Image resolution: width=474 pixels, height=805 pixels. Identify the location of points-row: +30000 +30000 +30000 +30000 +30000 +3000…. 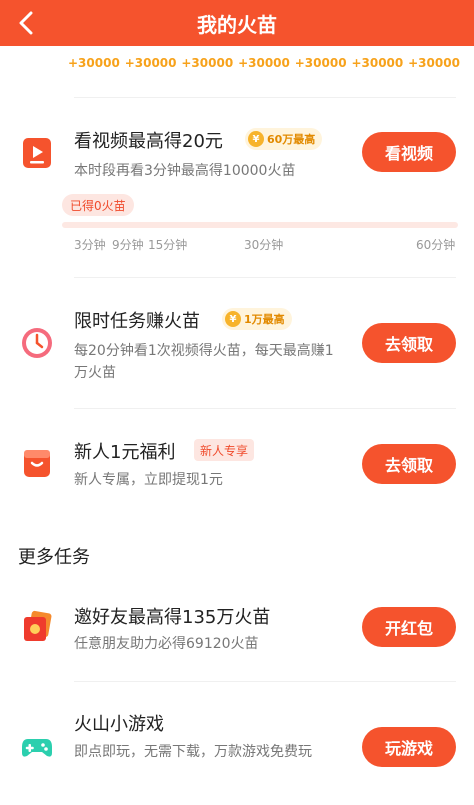
(264, 63).